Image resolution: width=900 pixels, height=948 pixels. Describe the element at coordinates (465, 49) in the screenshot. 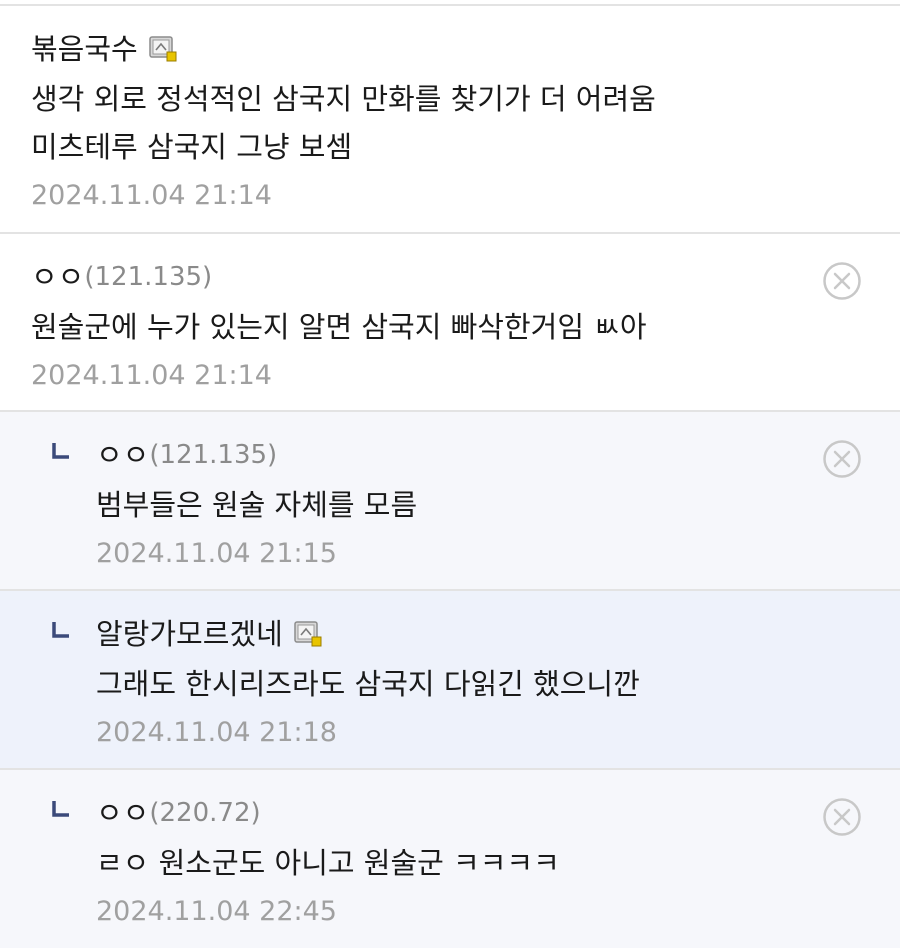

I see `comment-author-line: 볶음국수` at that location.